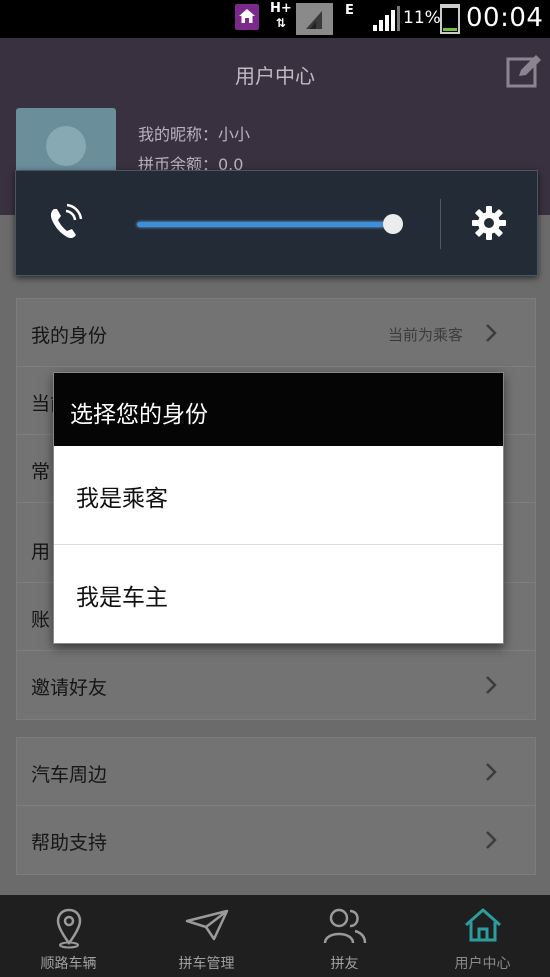  I want to click on friends-icon, so click(344, 926).